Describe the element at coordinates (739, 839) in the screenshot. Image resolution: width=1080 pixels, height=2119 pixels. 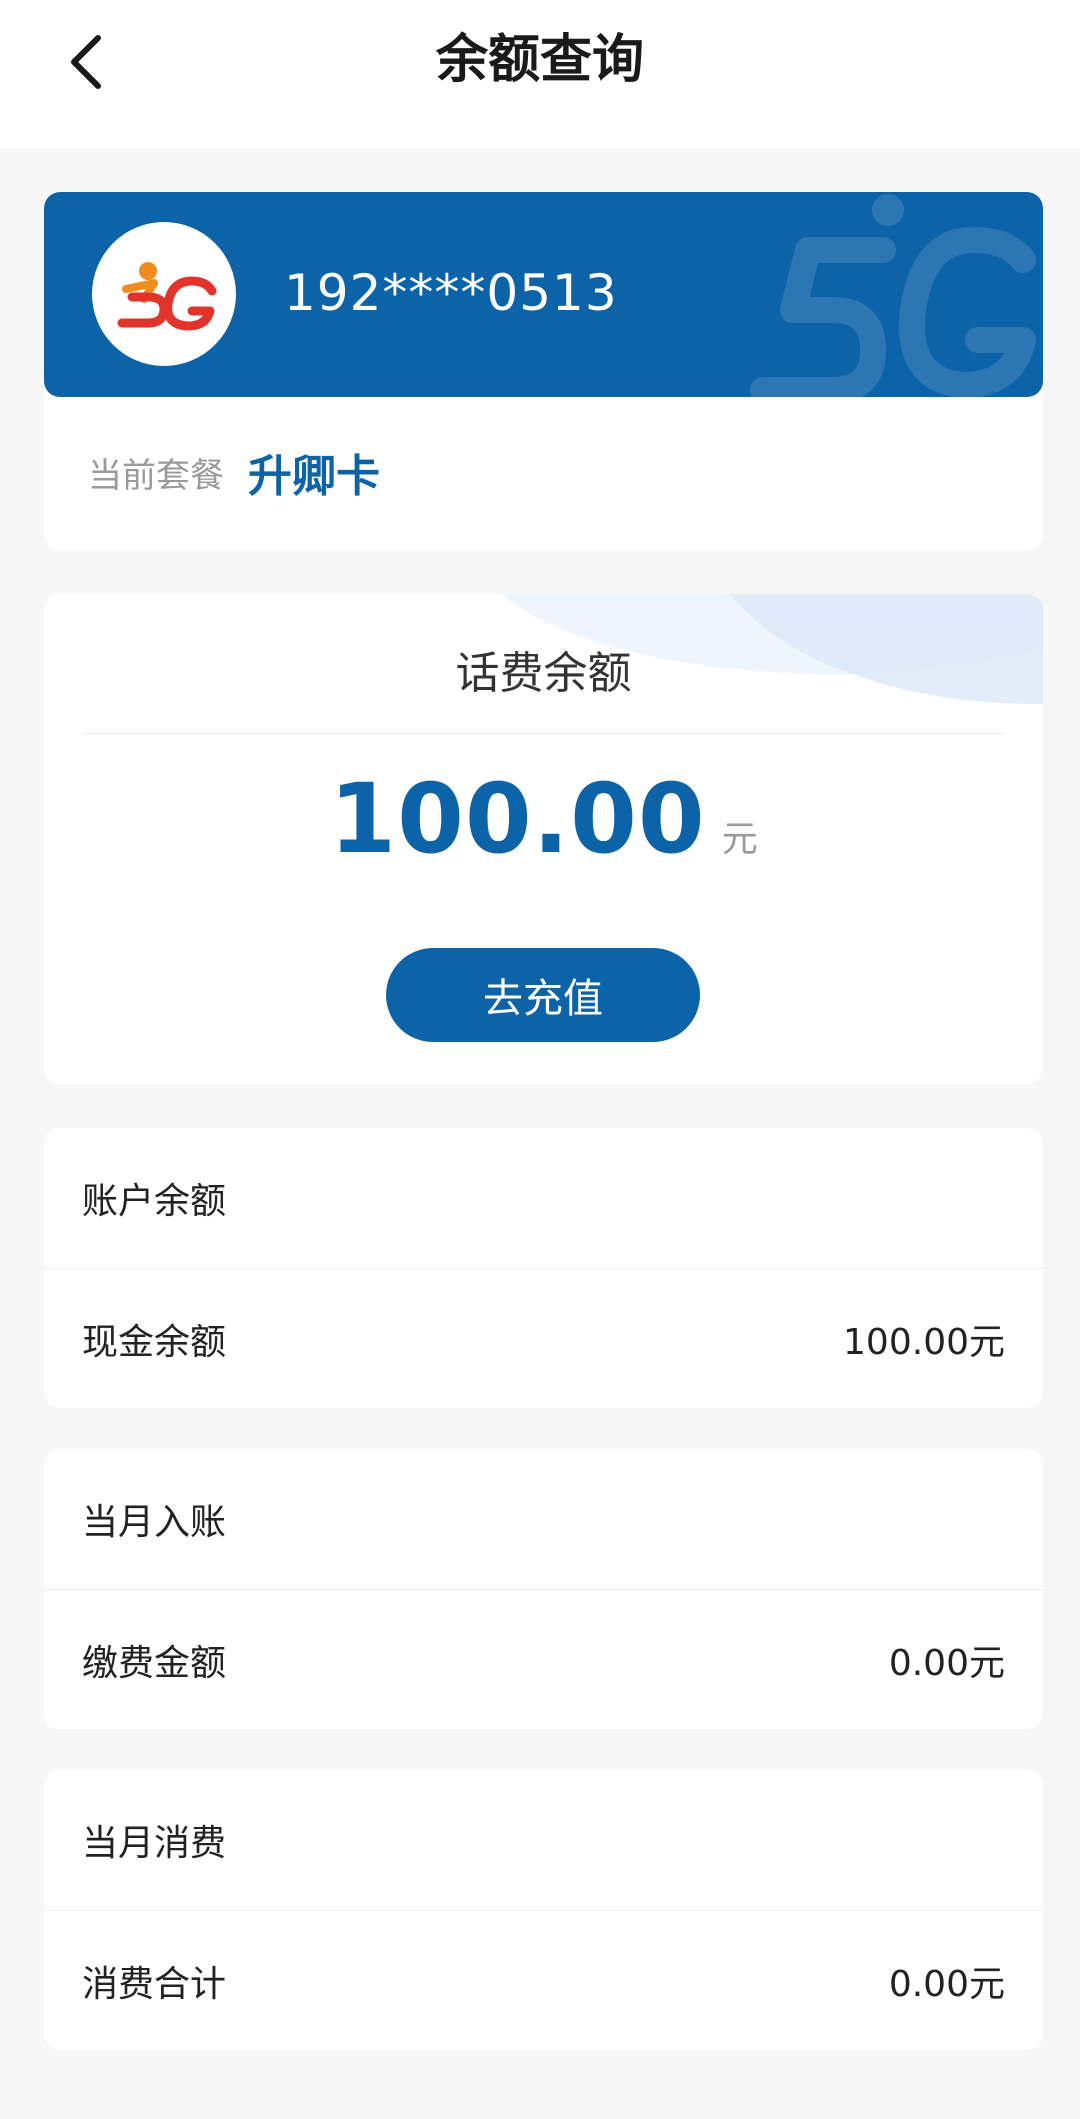
I see `balance-unit: 元` at that location.